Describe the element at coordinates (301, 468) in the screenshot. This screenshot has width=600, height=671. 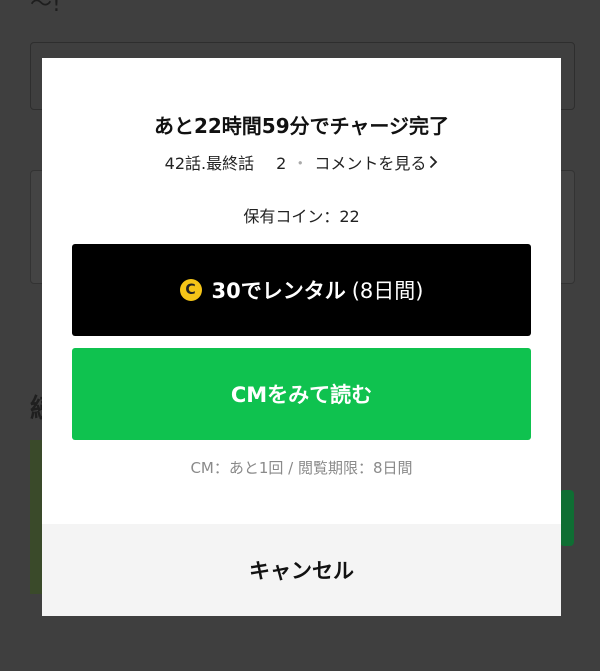
I see `cm-info-text: CM：あと1回 / 閲覧期限：8日間` at that location.